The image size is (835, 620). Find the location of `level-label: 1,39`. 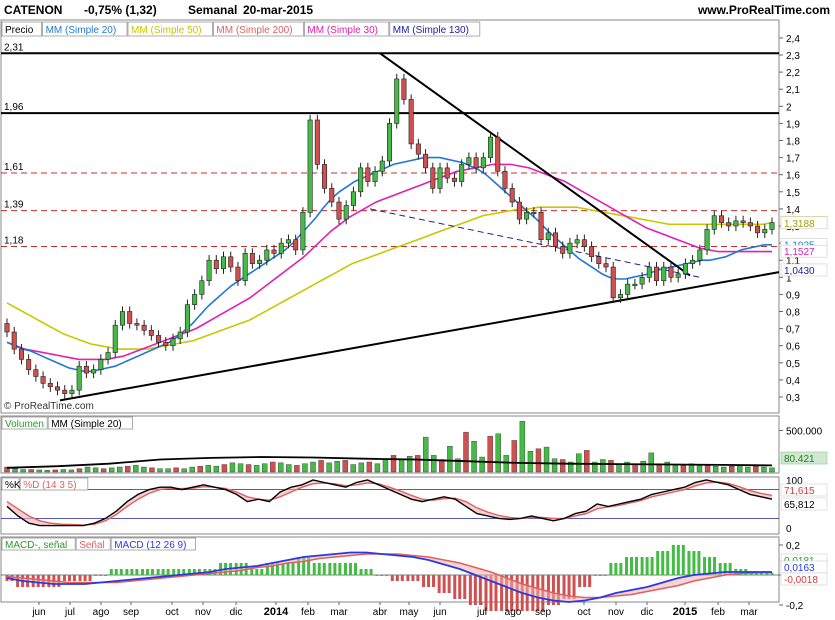

level-label: 1,39 is located at coordinates (14, 205).